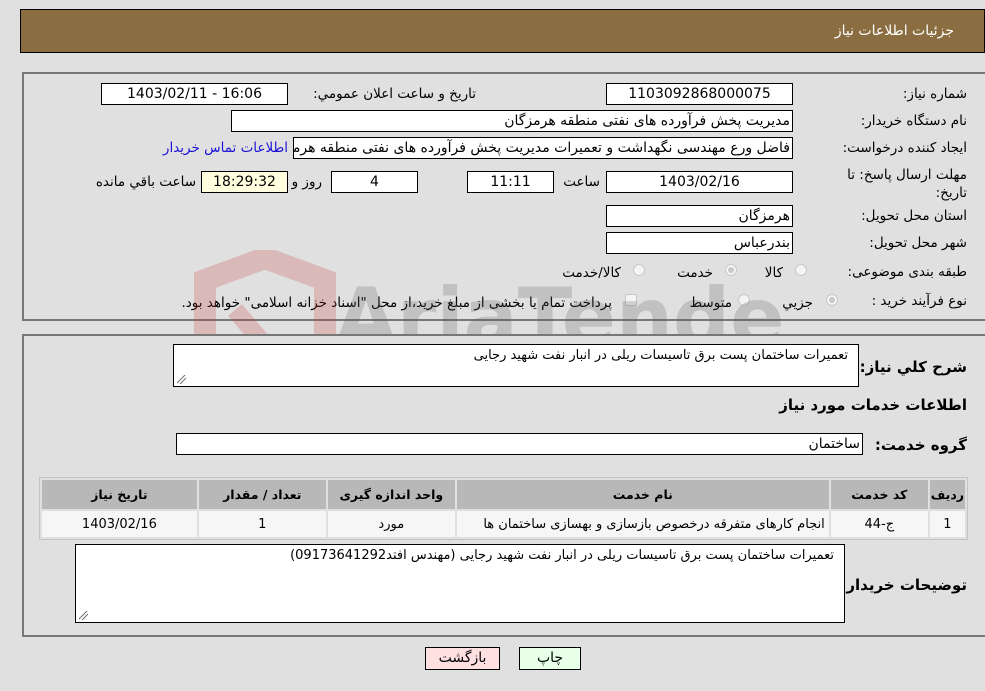 The image size is (985, 691). Describe the element at coordinates (744, 300) in the screenshot. I see `purchase-radio-medium` at that location.